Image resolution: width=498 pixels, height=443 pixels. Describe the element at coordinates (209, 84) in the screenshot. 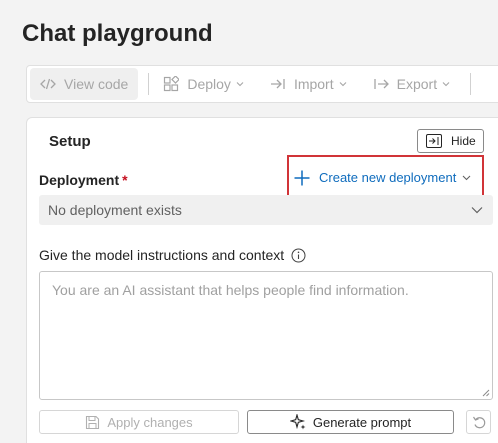

I see `deploy-label: Deploy` at that location.